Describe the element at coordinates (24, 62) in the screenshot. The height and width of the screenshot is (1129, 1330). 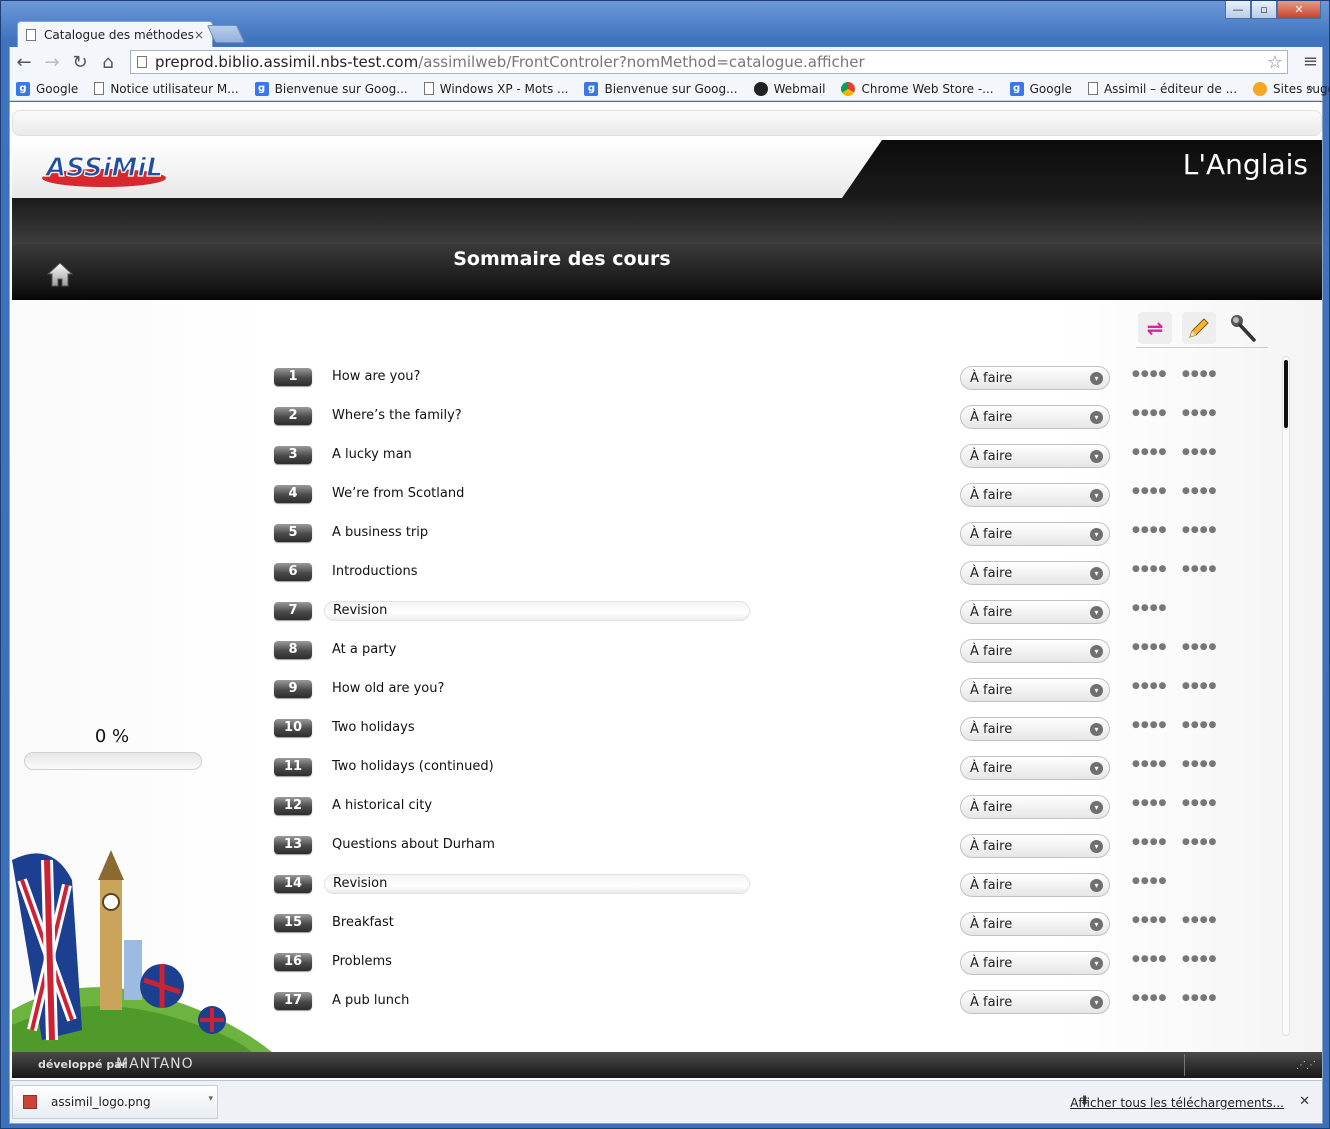
I see `back-button: ←` at that location.